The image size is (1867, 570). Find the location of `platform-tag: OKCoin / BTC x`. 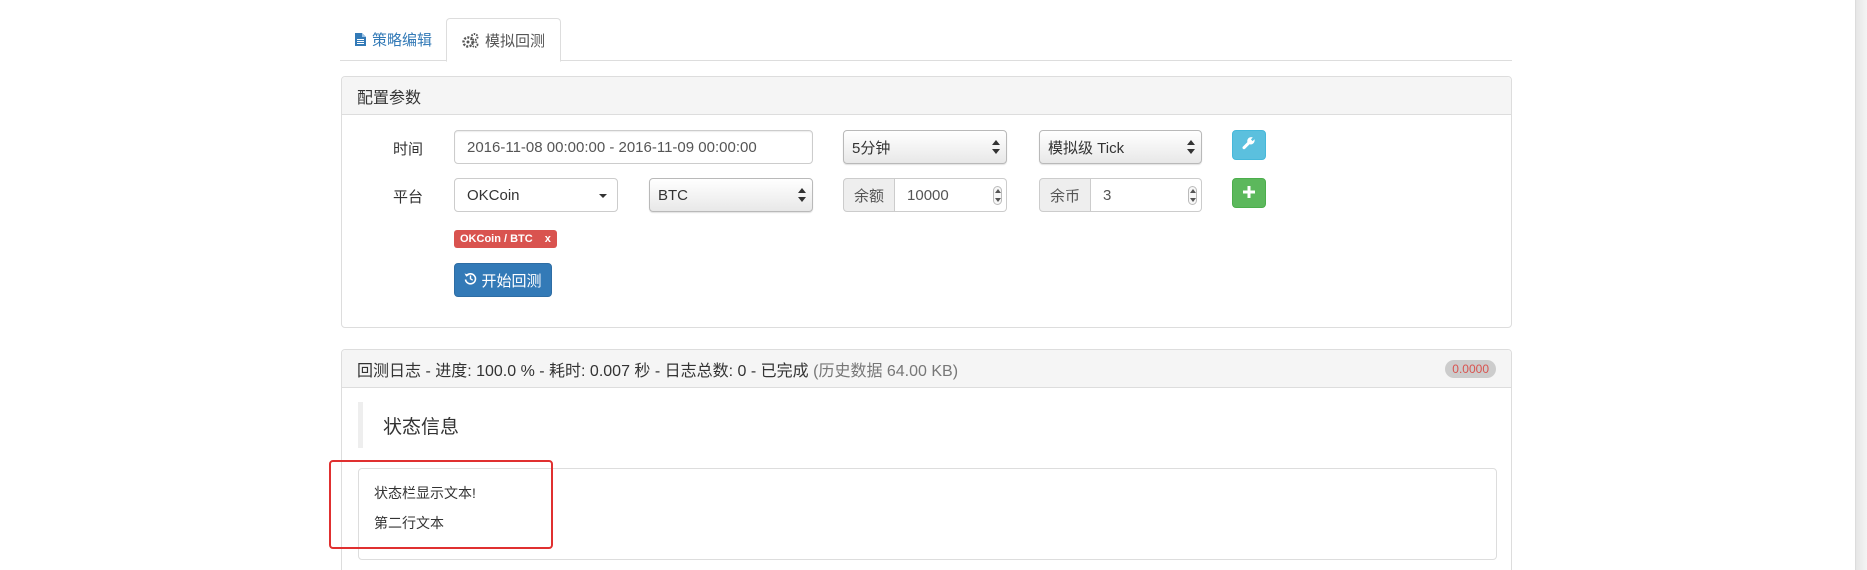

platform-tag: OKCoin / BTC x is located at coordinates (505, 239).